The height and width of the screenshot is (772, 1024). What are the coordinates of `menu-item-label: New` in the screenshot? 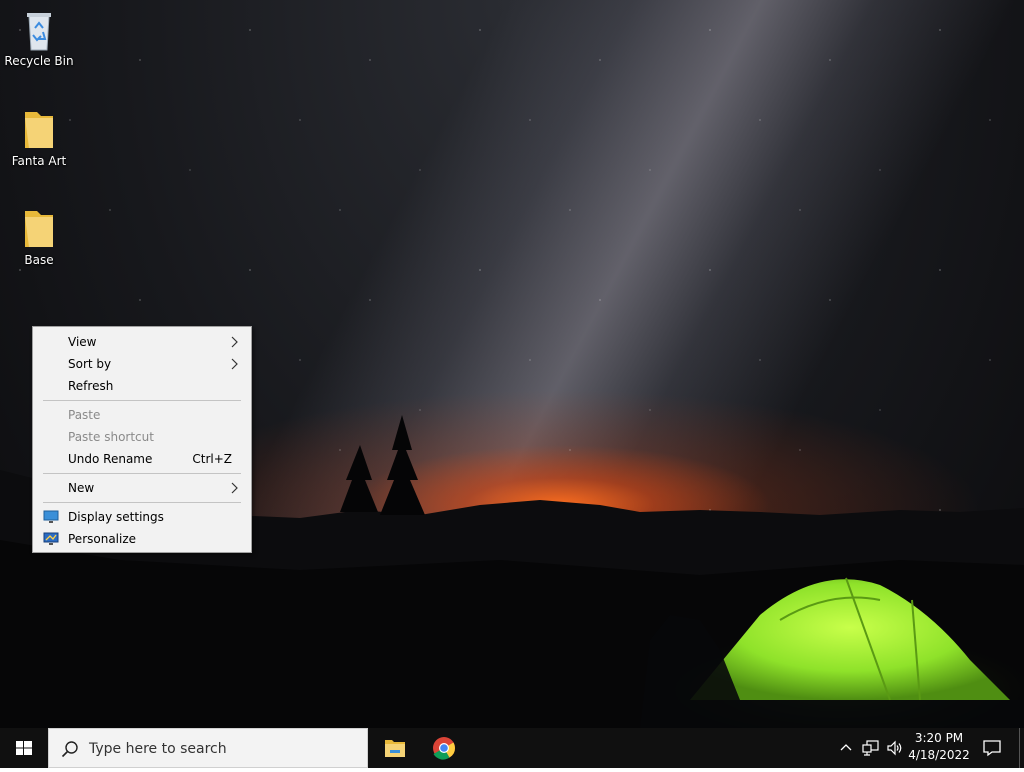 It's located at (81, 488).